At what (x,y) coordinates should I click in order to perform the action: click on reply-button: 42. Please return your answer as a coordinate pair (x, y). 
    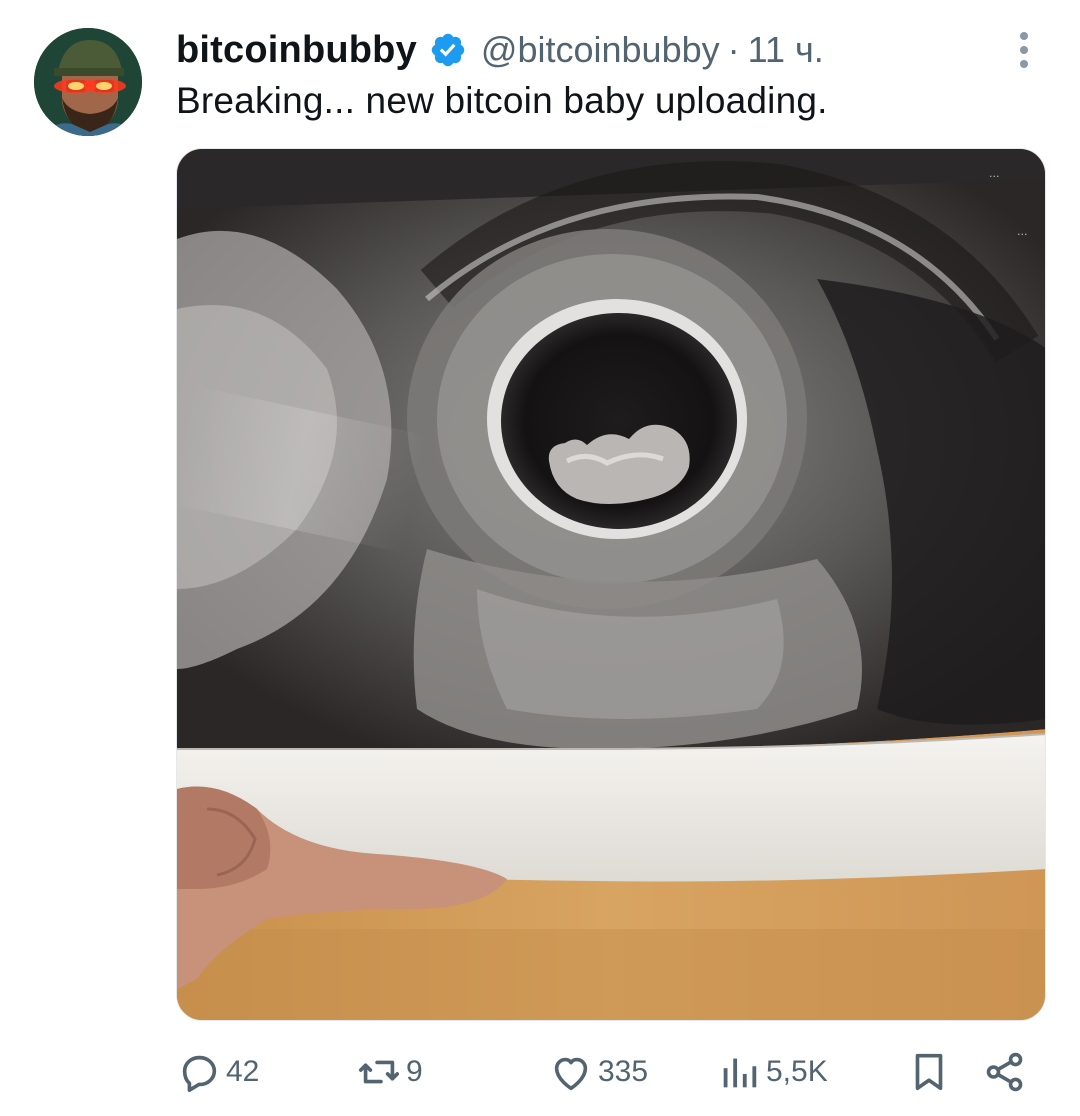
    Looking at the image, I should click on (217, 1072).